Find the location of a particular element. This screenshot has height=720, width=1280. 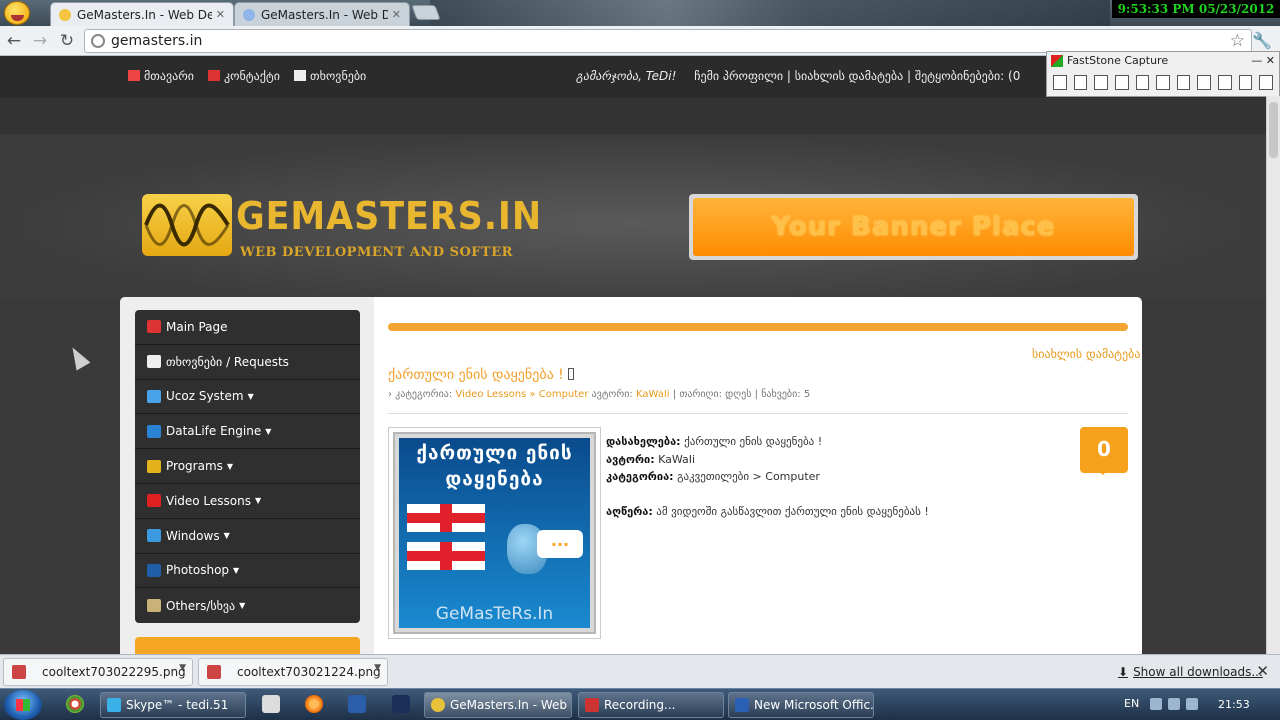

faststone-tools is located at coordinates (1163, 82).